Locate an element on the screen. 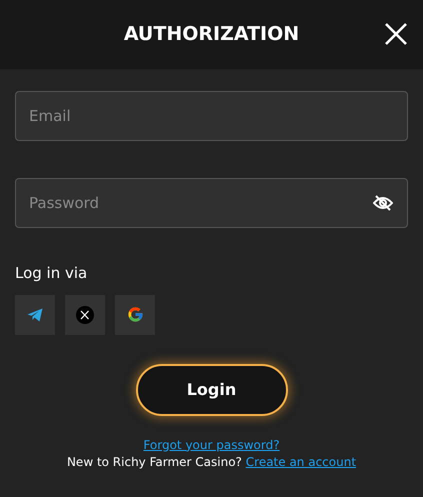 This screenshot has height=497, width=423. eye-slash-icon is located at coordinates (383, 203).